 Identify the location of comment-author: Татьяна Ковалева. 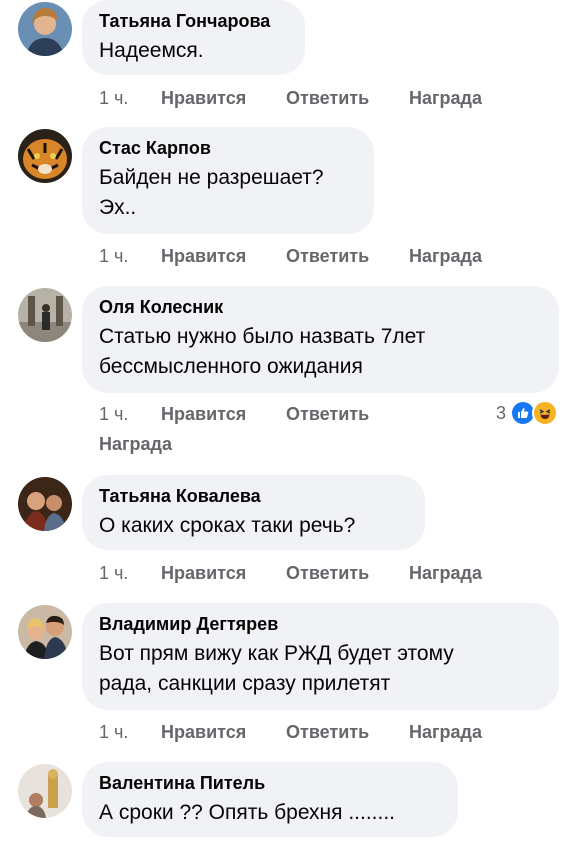
(253, 496).